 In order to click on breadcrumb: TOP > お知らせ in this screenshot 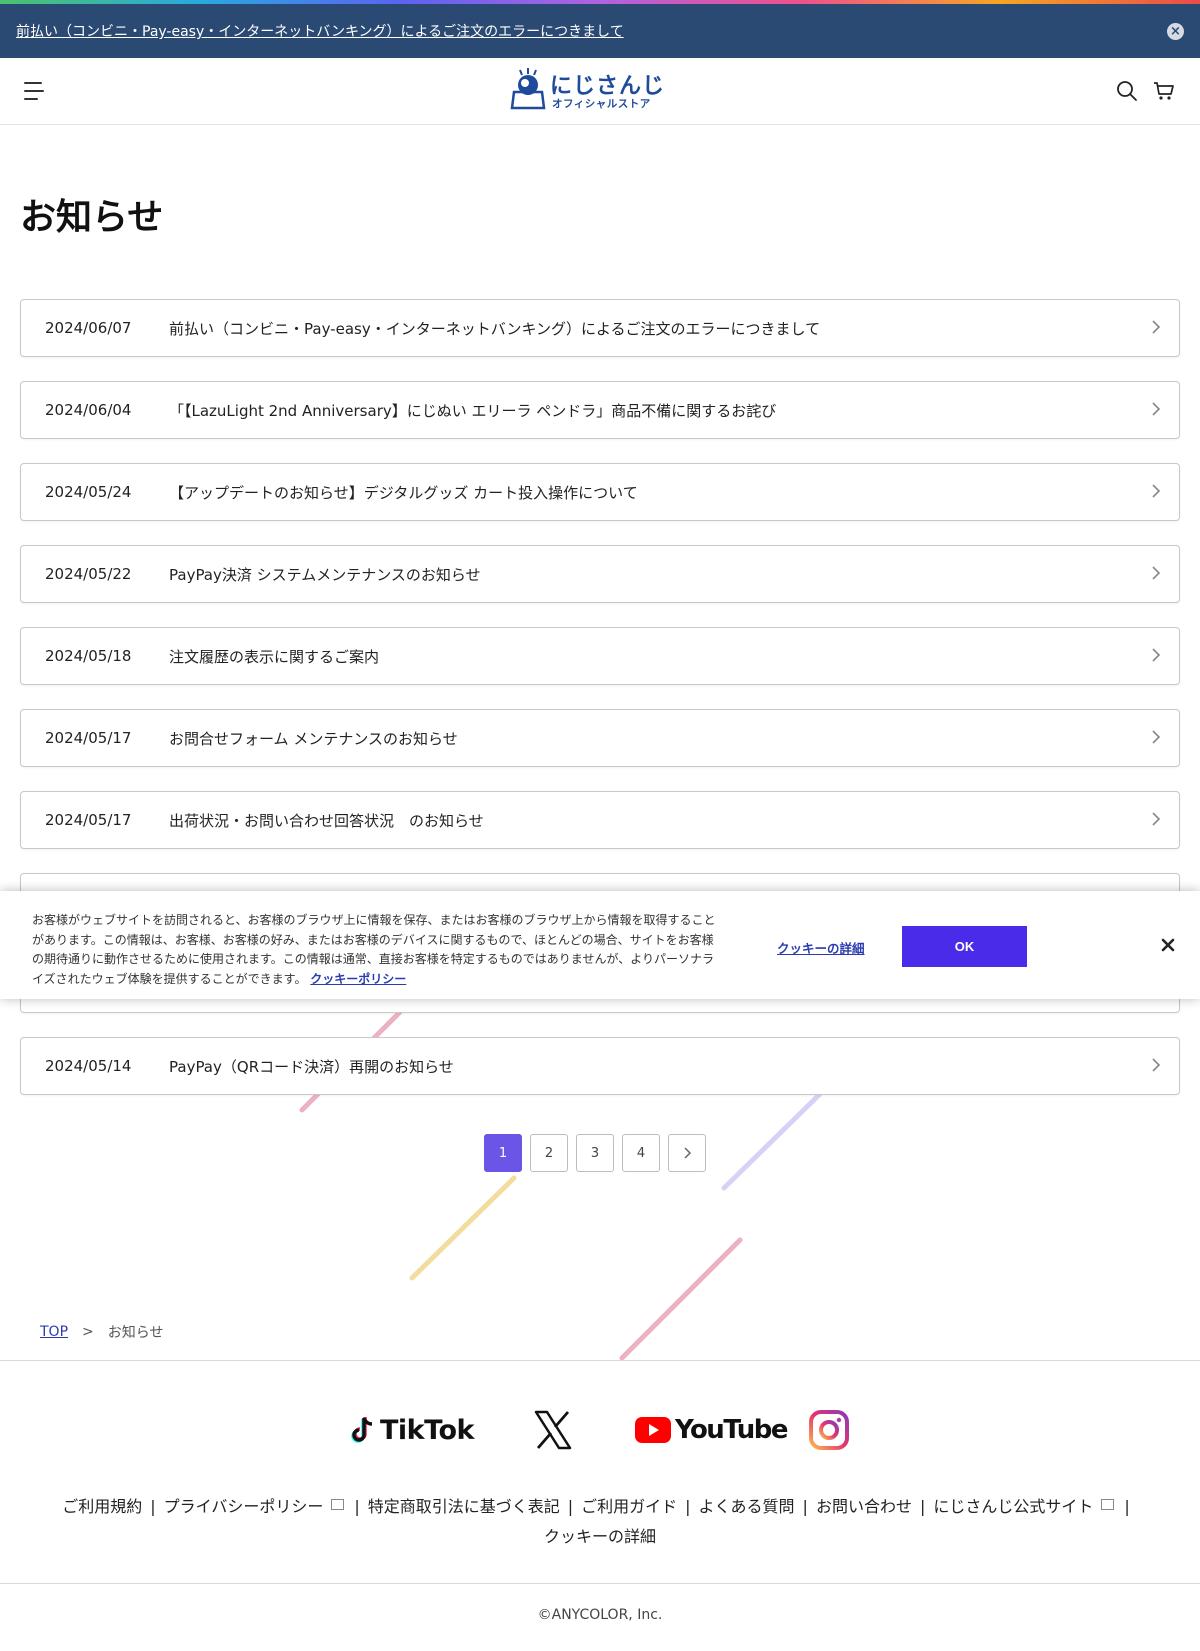, I will do `click(101, 1332)`.